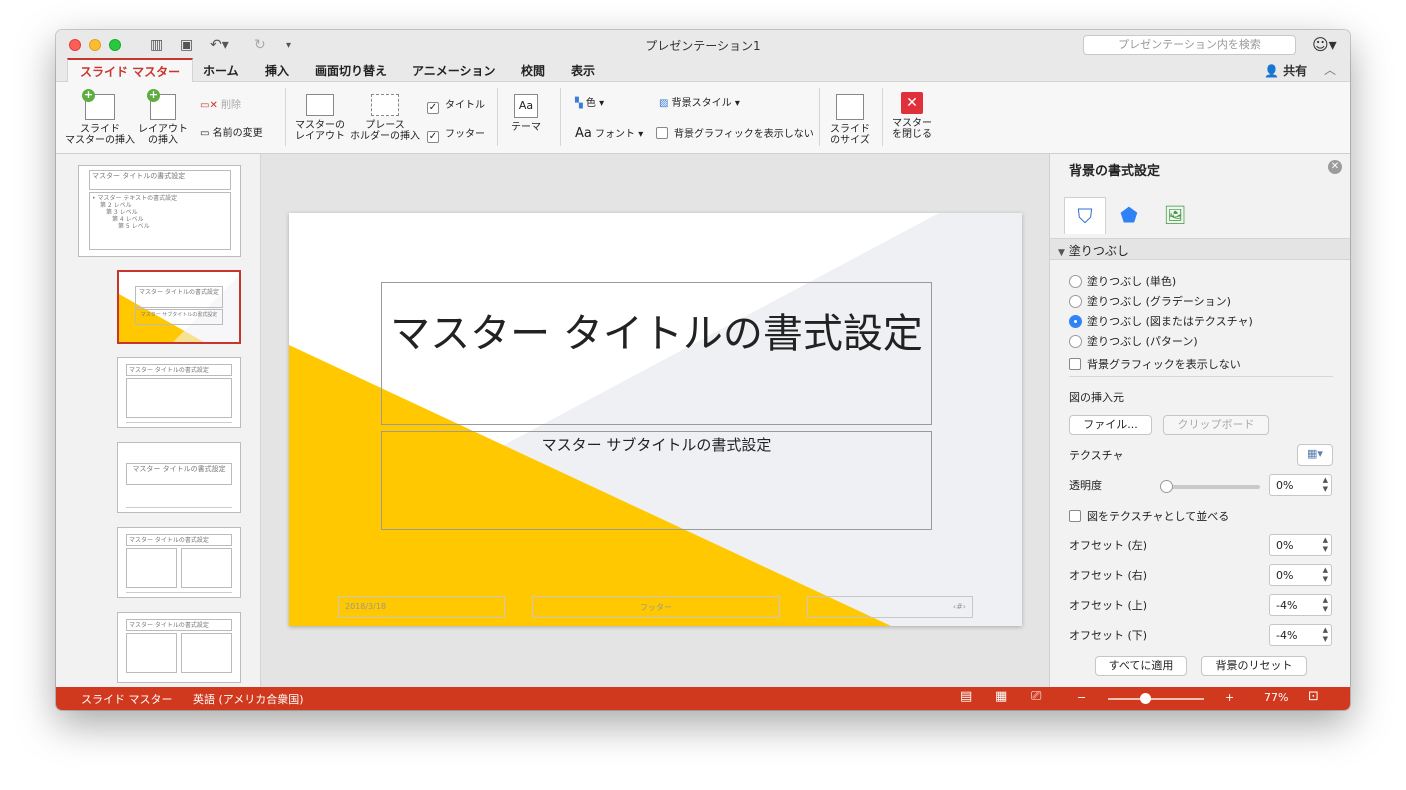 The width and height of the screenshot is (1406, 790). I want to click on offset-left-label: オフセット (左), so click(1108, 545).